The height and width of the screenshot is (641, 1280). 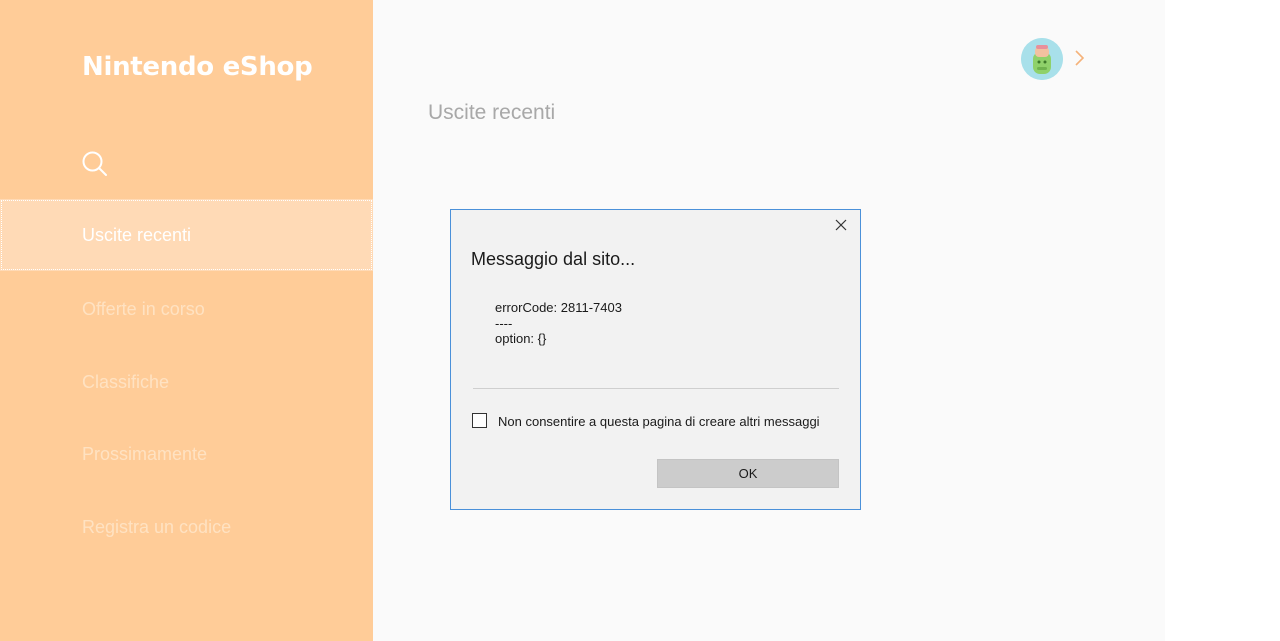 I want to click on chevron-right-icon, so click(x=1079, y=58).